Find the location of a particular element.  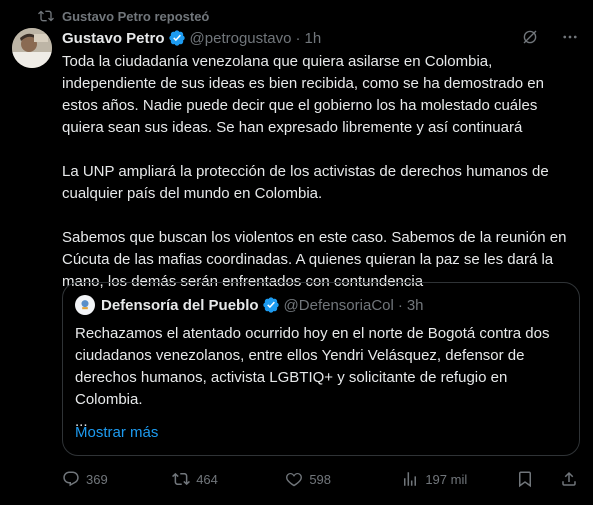

tweet-actions: 369 464 598 197 mil is located at coordinates (320, 479).